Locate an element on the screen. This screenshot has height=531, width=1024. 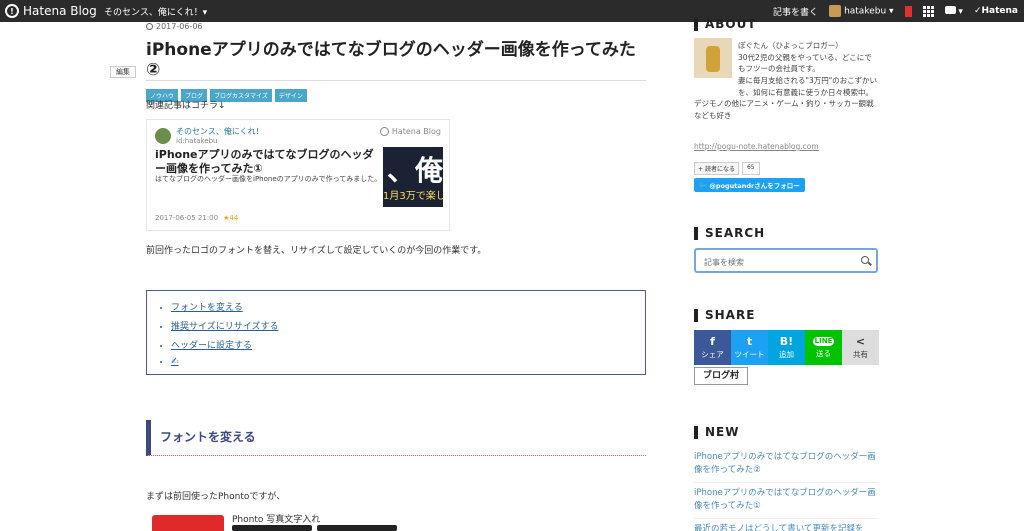
hatena-blog-logo: ! Hatena Blog is located at coordinates (51, 11).